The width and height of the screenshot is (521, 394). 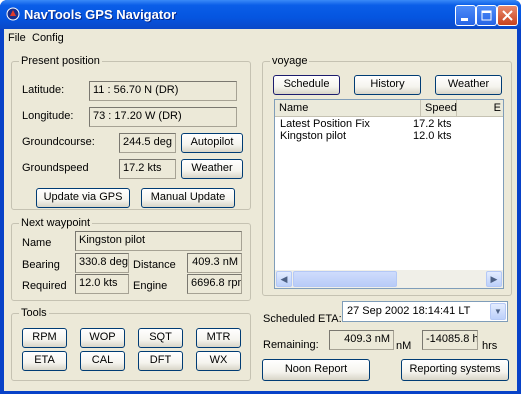 I want to click on maximize-button, so click(x=486, y=15).